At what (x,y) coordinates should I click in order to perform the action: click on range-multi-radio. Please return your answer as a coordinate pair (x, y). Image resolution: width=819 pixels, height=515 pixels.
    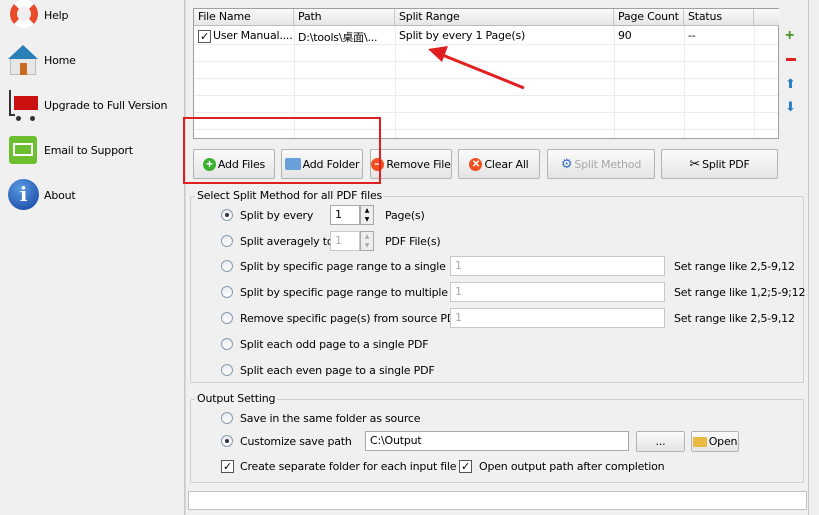
    Looking at the image, I should click on (227, 292).